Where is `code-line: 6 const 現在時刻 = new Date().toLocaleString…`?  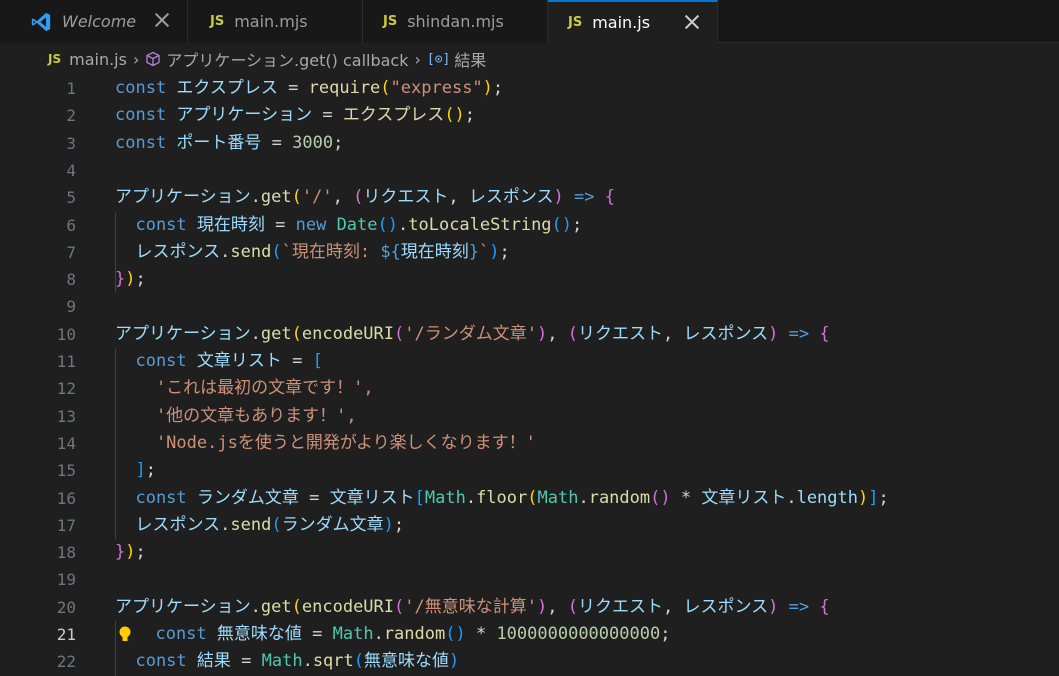
code-line: 6 const 現在時刻 = new Date().toLocaleString… is located at coordinates (529, 225).